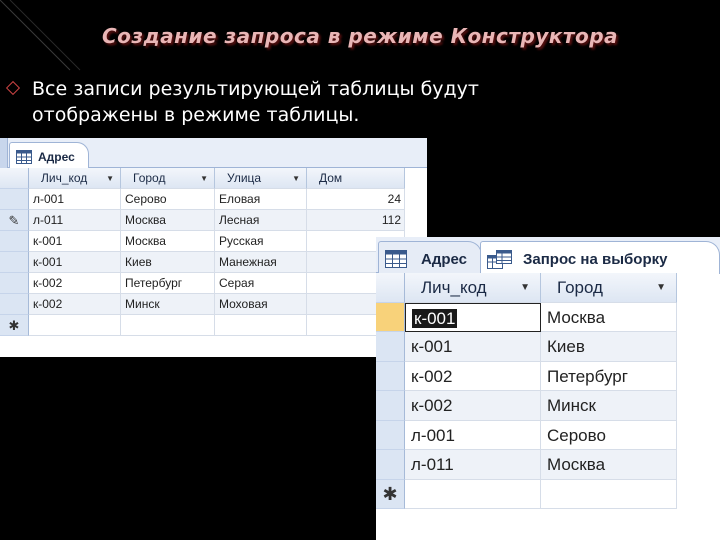  I want to click on cell-street: Русская, so click(261, 241).